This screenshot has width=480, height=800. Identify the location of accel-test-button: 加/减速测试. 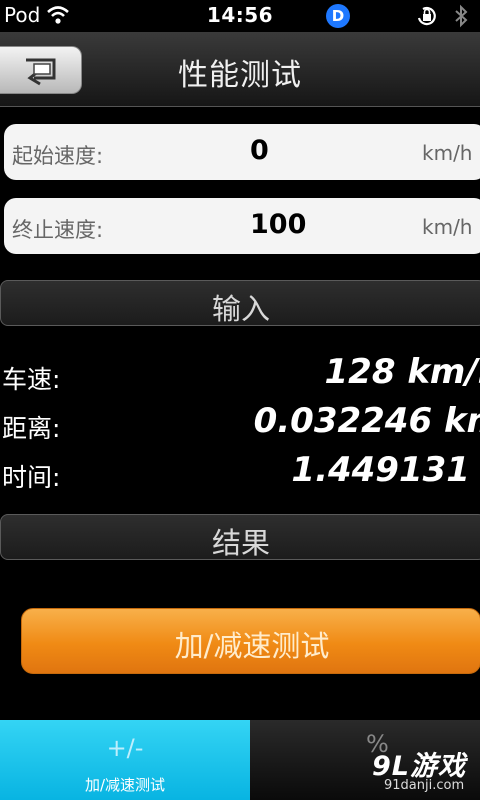
(250, 641).